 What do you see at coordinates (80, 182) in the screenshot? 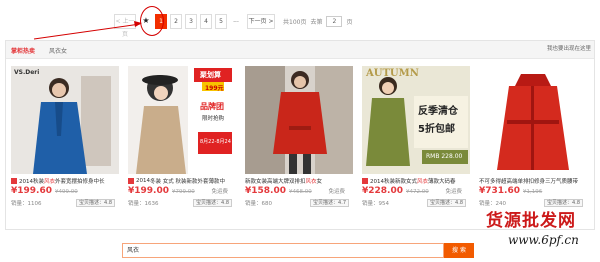
I see `product-title-text: 外套宽摆拍修身中长` at bounding box center [80, 182].